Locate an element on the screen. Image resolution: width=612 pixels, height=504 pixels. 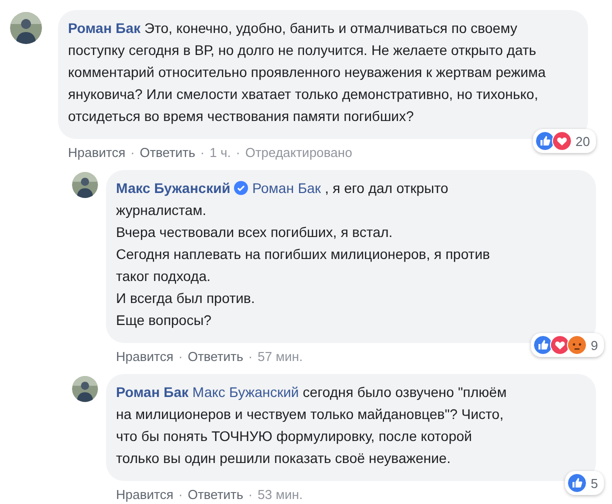
mention-link: Роман Бак is located at coordinates (286, 188).